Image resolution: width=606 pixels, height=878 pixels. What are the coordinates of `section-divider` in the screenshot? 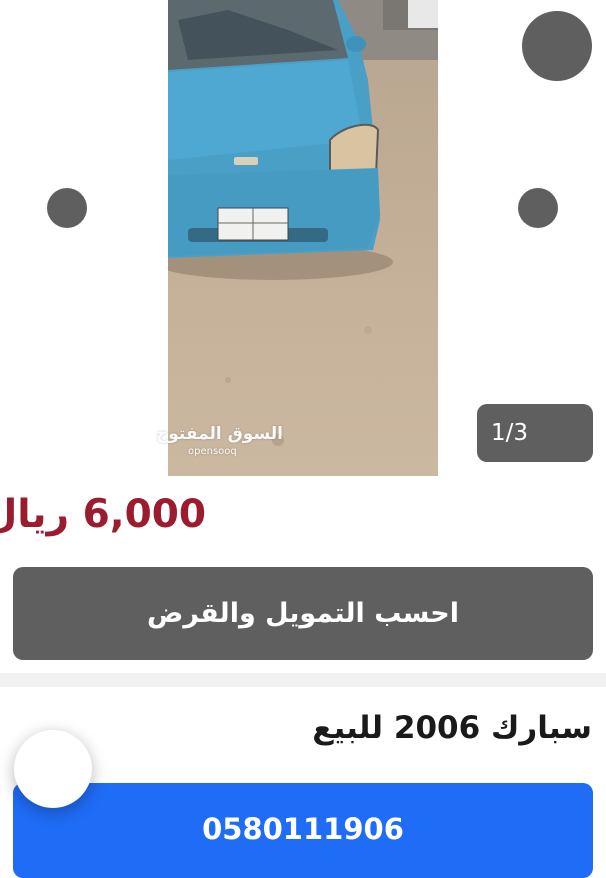 It's located at (303, 680).